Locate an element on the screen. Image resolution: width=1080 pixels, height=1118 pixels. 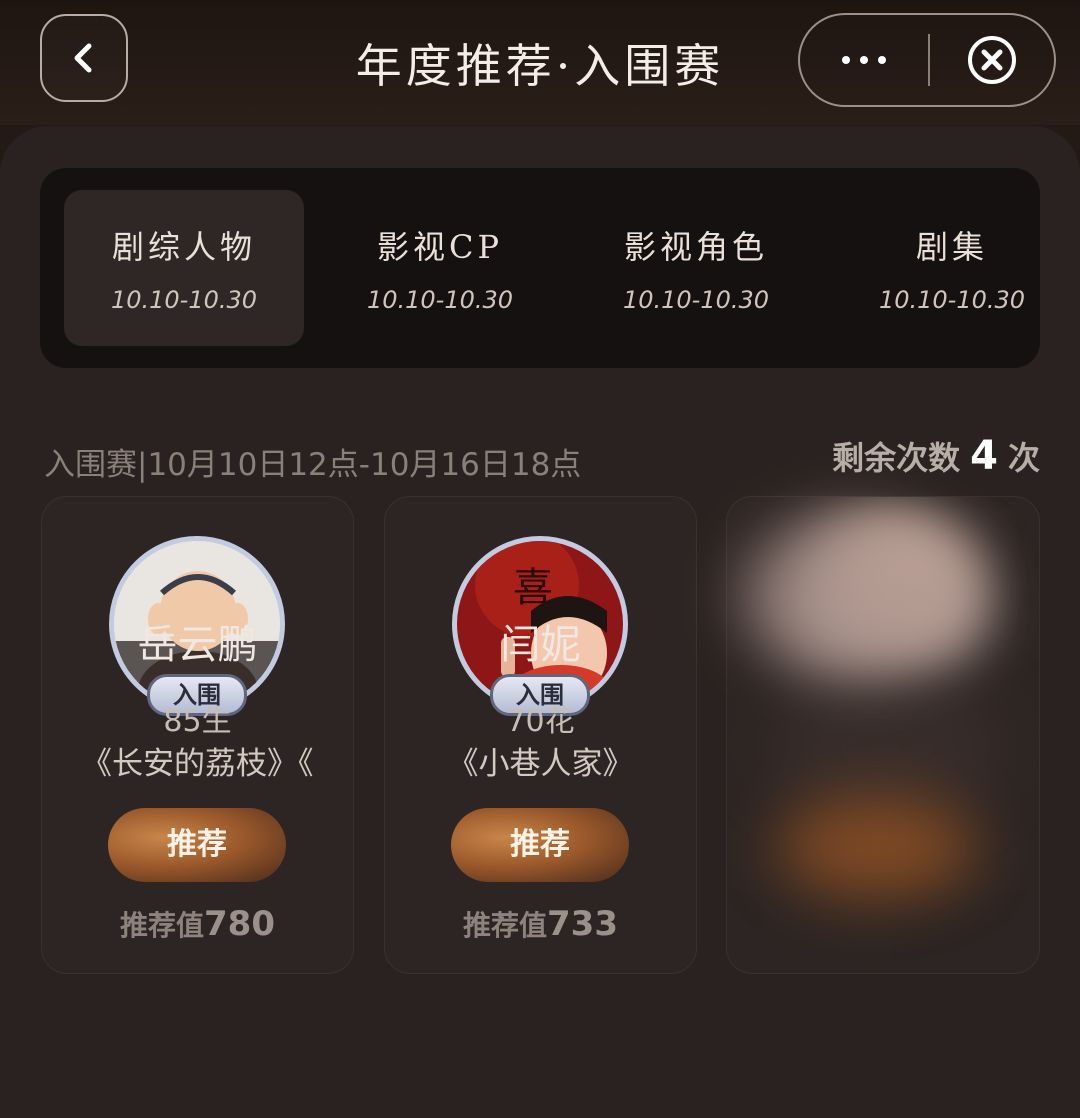
recommend-value: 推荐值733 is located at coordinates (540, 924).